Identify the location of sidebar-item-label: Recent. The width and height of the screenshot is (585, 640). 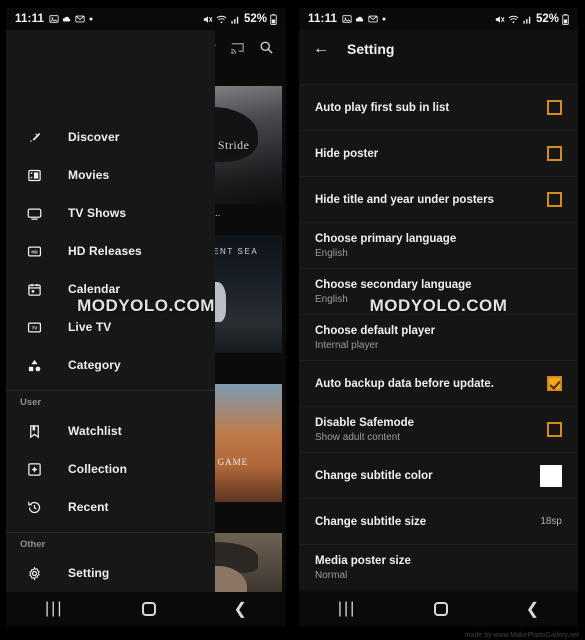
(88, 507).